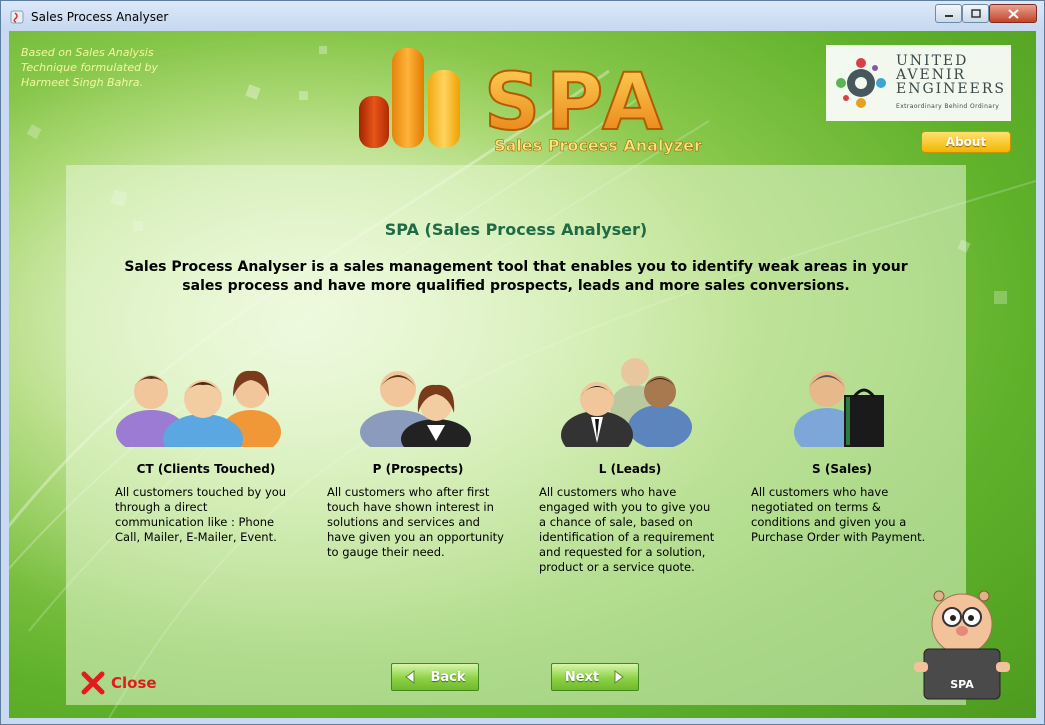 Image resolution: width=1045 pixels, height=725 pixels. Describe the element at coordinates (100, 17) in the screenshot. I see `window-title: Sales Process Analyser` at that location.